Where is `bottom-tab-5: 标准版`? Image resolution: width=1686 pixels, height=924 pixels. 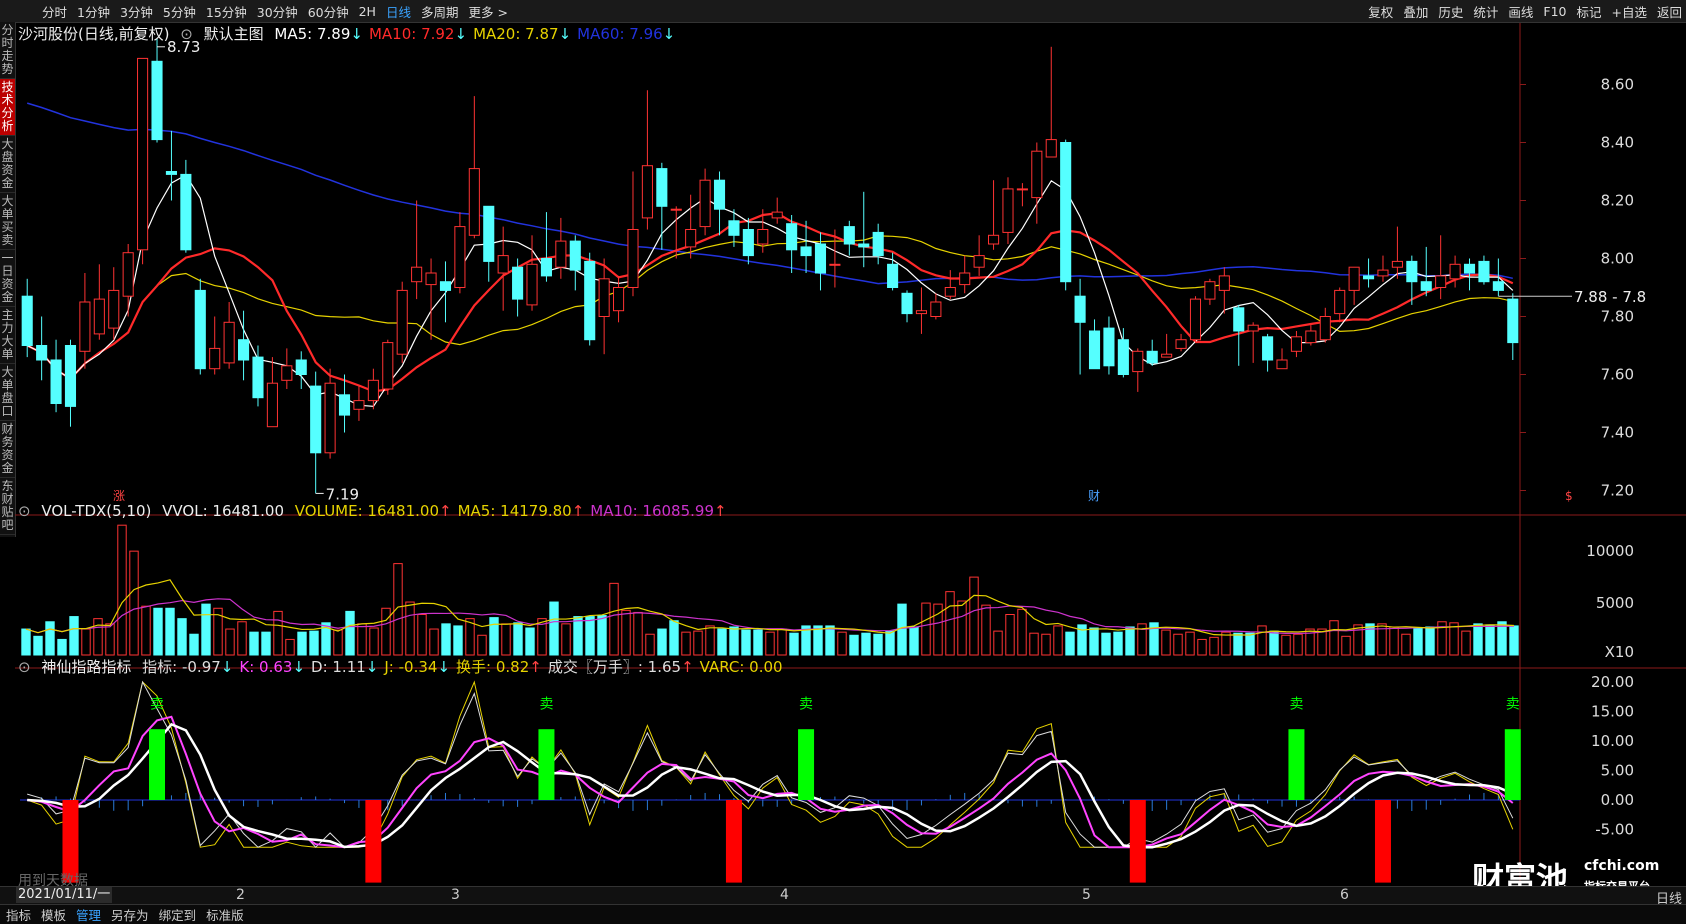 bottom-tab-5: 标准版 is located at coordinates (225, 914).